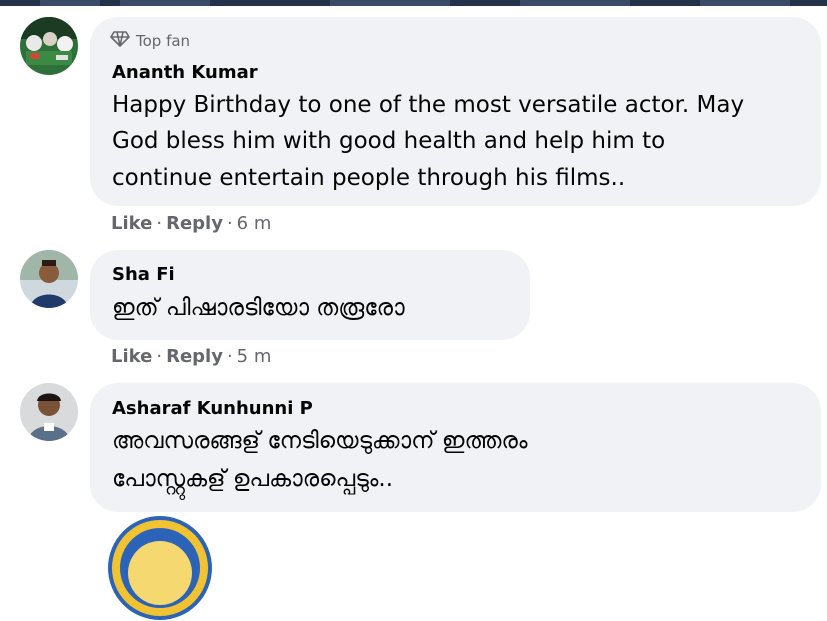  Describe the element at coordinates (258, 308) in the screenshot. I see `comment-text-line: ഇത് പിഷാരടിയോ തരൂരോ` at that location.